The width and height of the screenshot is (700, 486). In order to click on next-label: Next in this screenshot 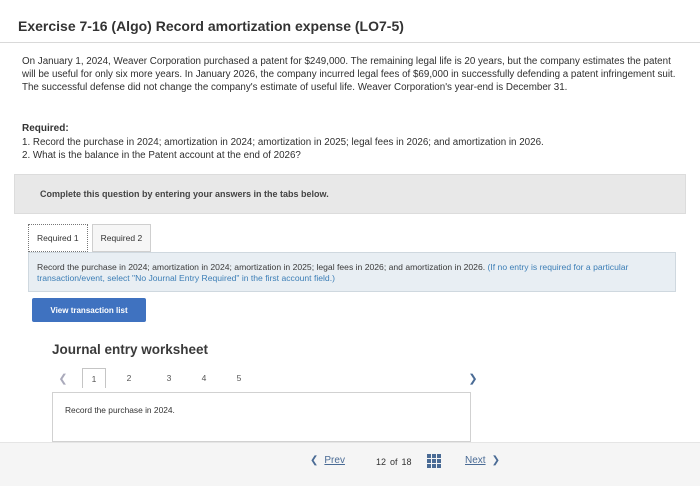, I will do `click(475, 460)`.